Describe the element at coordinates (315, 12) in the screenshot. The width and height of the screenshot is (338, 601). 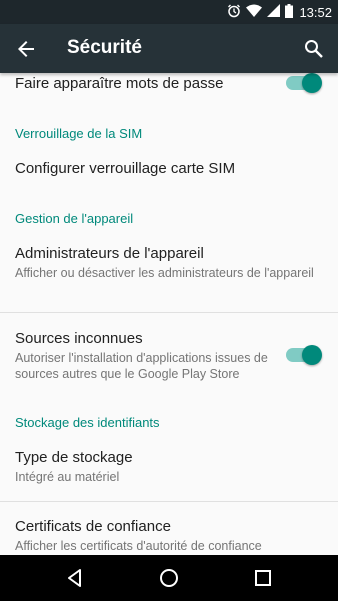
I see `status-time: 13:52` at that location.